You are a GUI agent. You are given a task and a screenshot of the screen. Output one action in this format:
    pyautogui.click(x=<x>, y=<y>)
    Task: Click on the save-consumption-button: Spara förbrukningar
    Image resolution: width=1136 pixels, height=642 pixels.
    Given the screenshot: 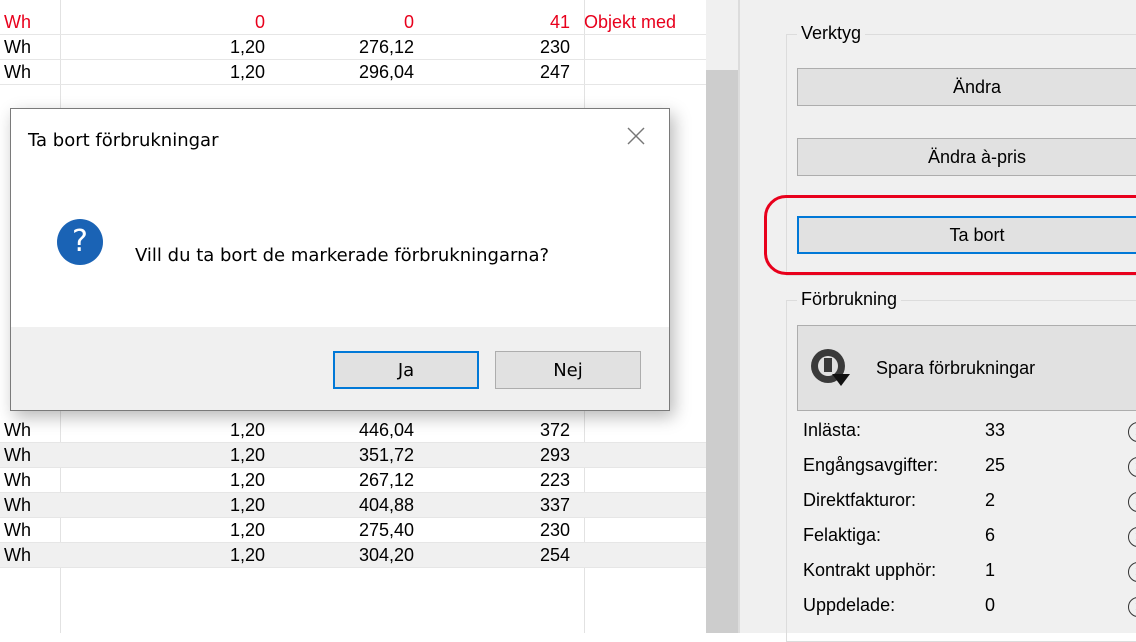 What is the action you would take?
    pyautogui.click(x=966, y=368)
    